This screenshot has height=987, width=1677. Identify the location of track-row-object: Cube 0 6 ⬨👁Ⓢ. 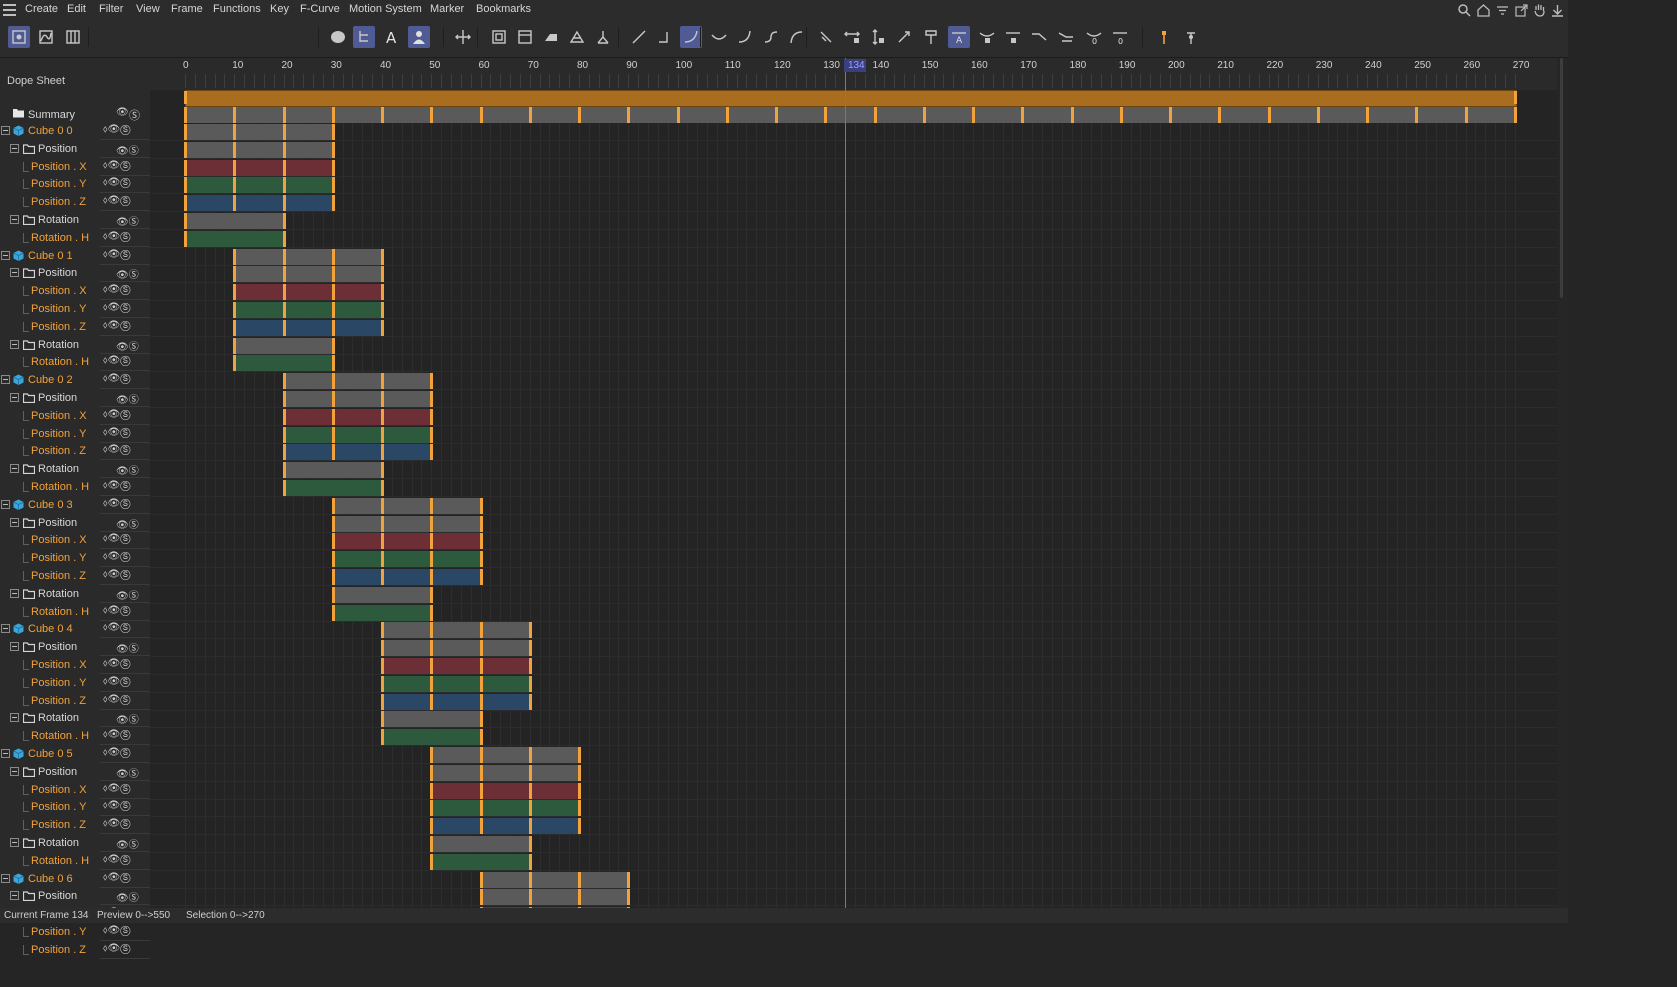
(75, 879).